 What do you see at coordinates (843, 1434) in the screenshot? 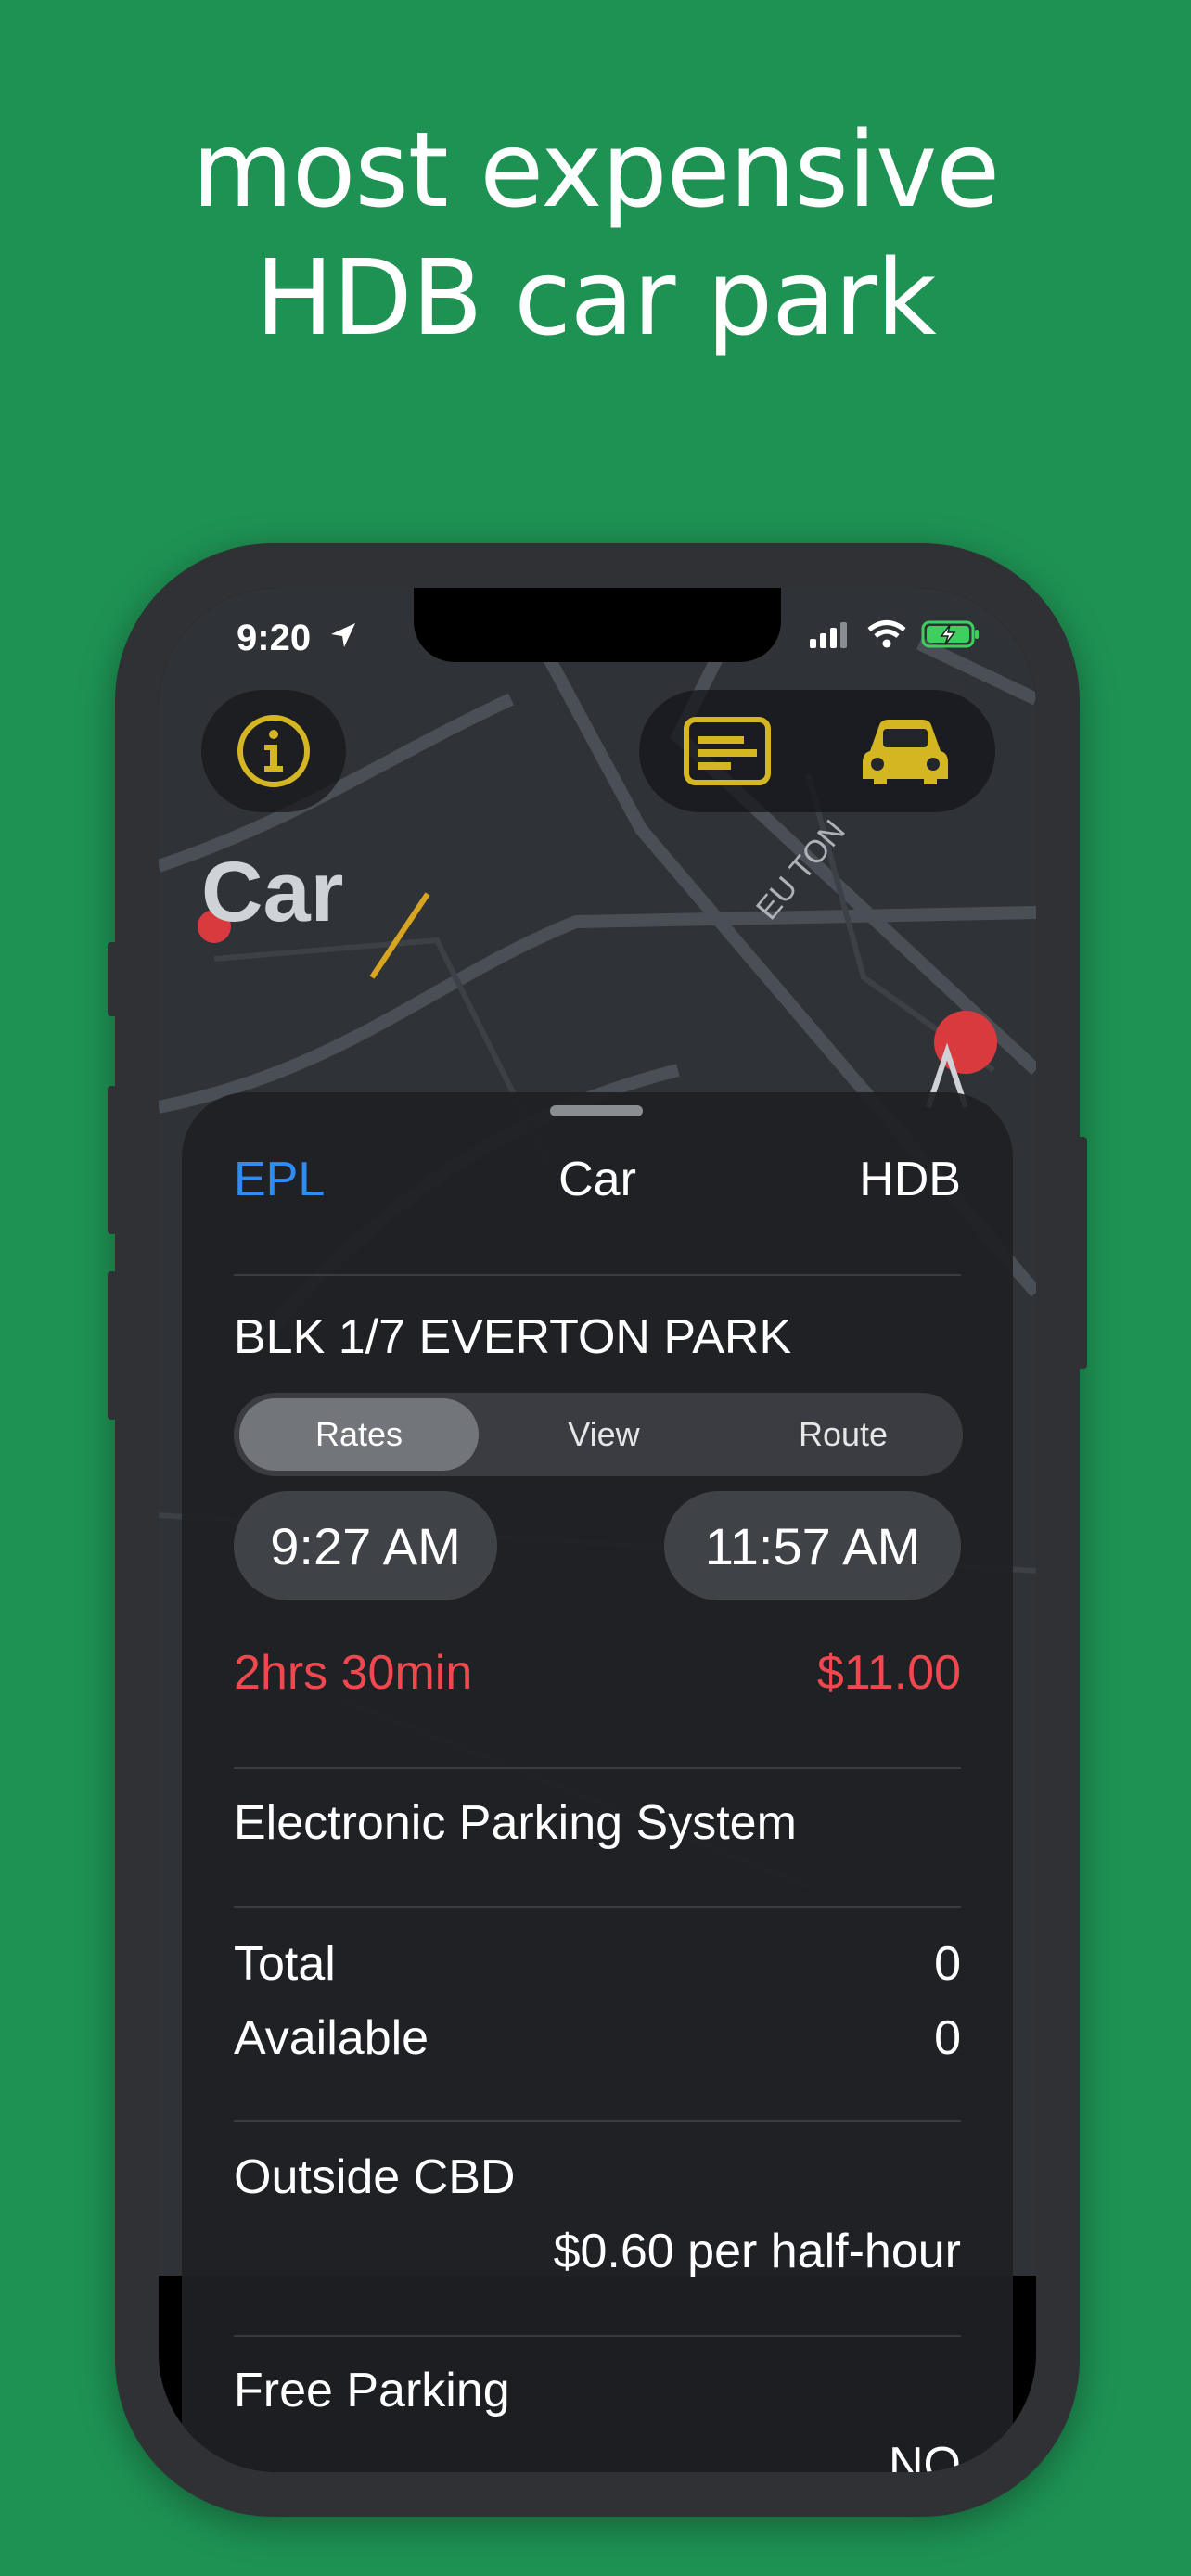
I see `segment-route: Route` at bounding box center [843, 1434].